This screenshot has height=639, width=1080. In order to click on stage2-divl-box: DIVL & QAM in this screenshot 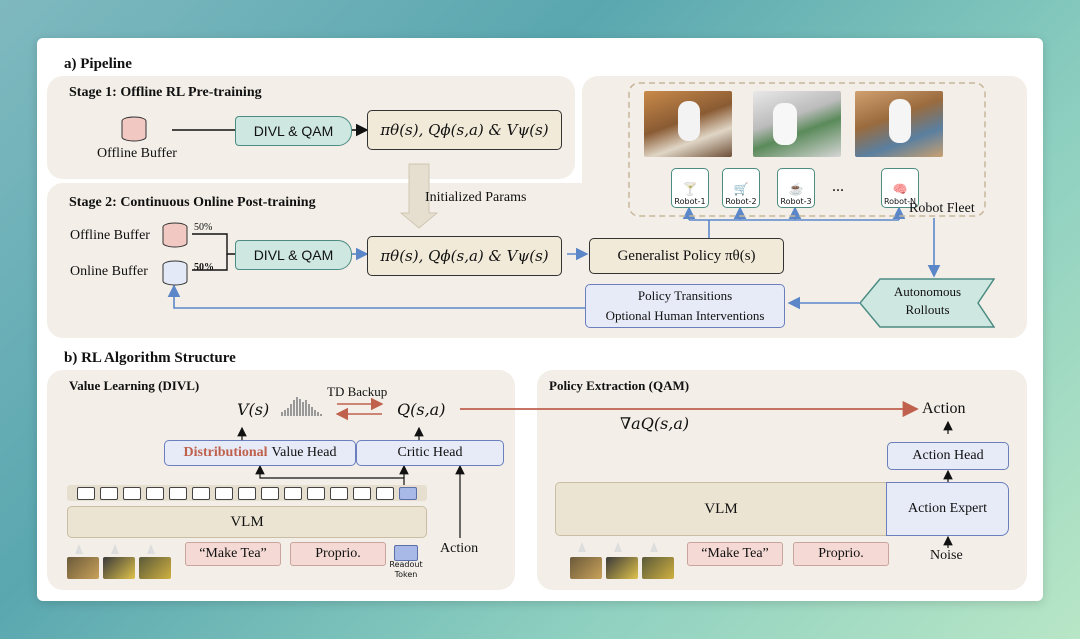, I will do `click(293, 255)`.